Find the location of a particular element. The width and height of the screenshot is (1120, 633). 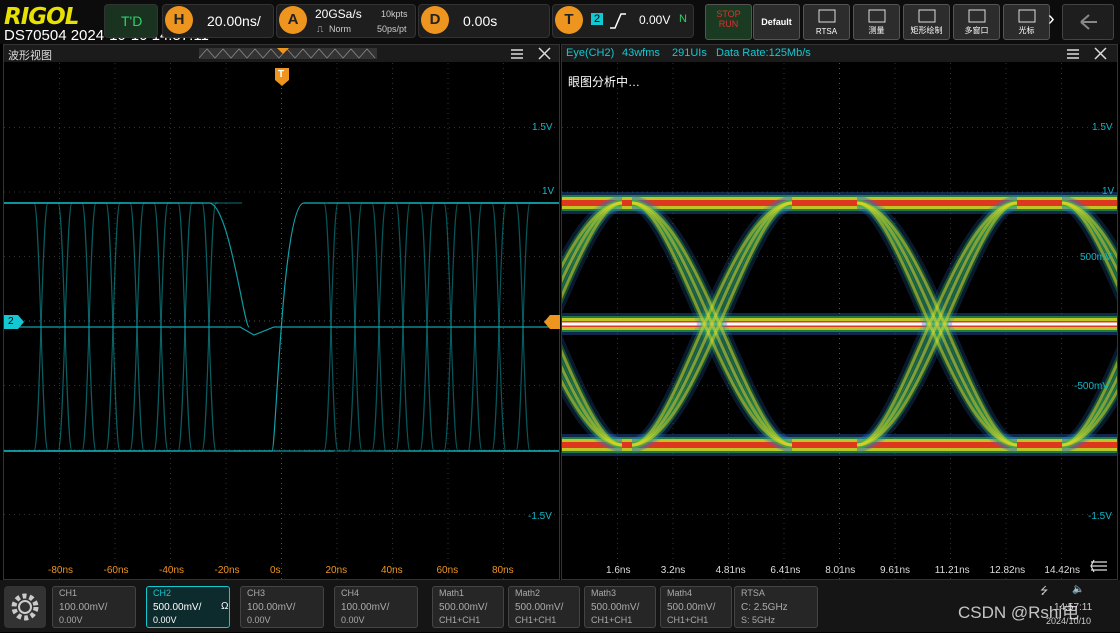

acquire-button: A 20GSa/s ⎍ Norm 10kpts 50ps/pt is located at coordinates (346, 21).